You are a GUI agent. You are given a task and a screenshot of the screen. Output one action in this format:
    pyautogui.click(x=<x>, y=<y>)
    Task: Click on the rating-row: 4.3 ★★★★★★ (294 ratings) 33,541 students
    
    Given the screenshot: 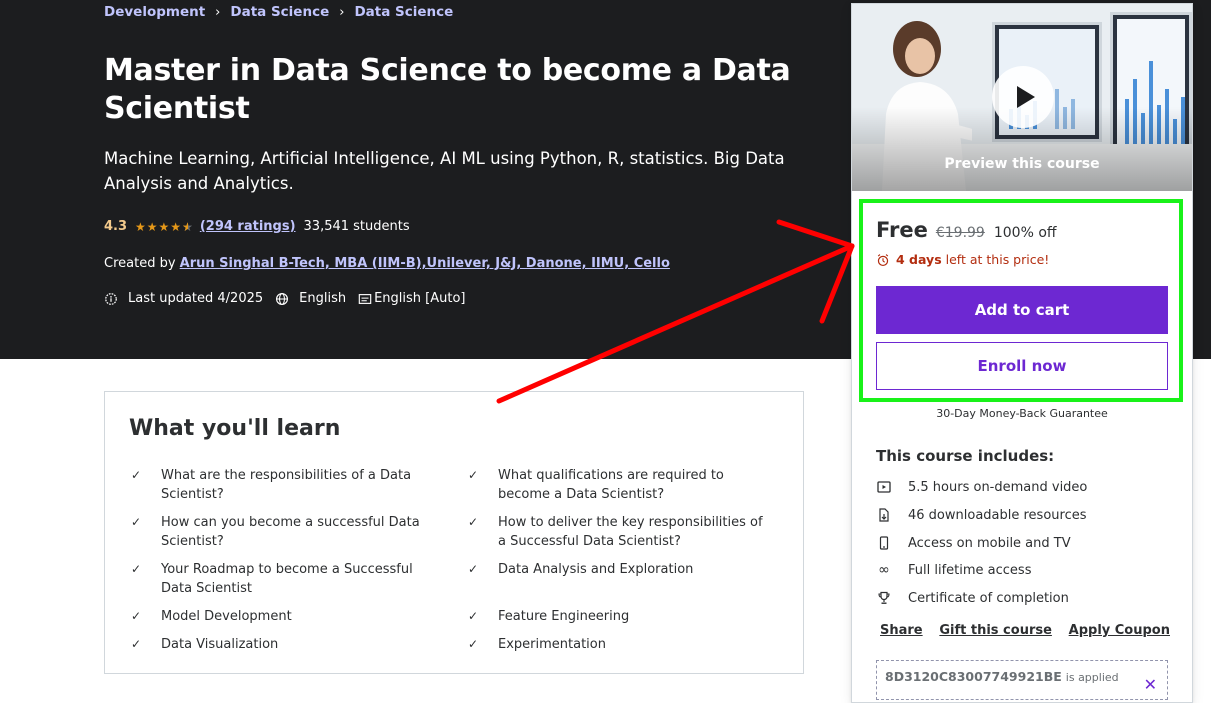 What is the action you would take?
    pyautogui.click(x=257, y=226)
    